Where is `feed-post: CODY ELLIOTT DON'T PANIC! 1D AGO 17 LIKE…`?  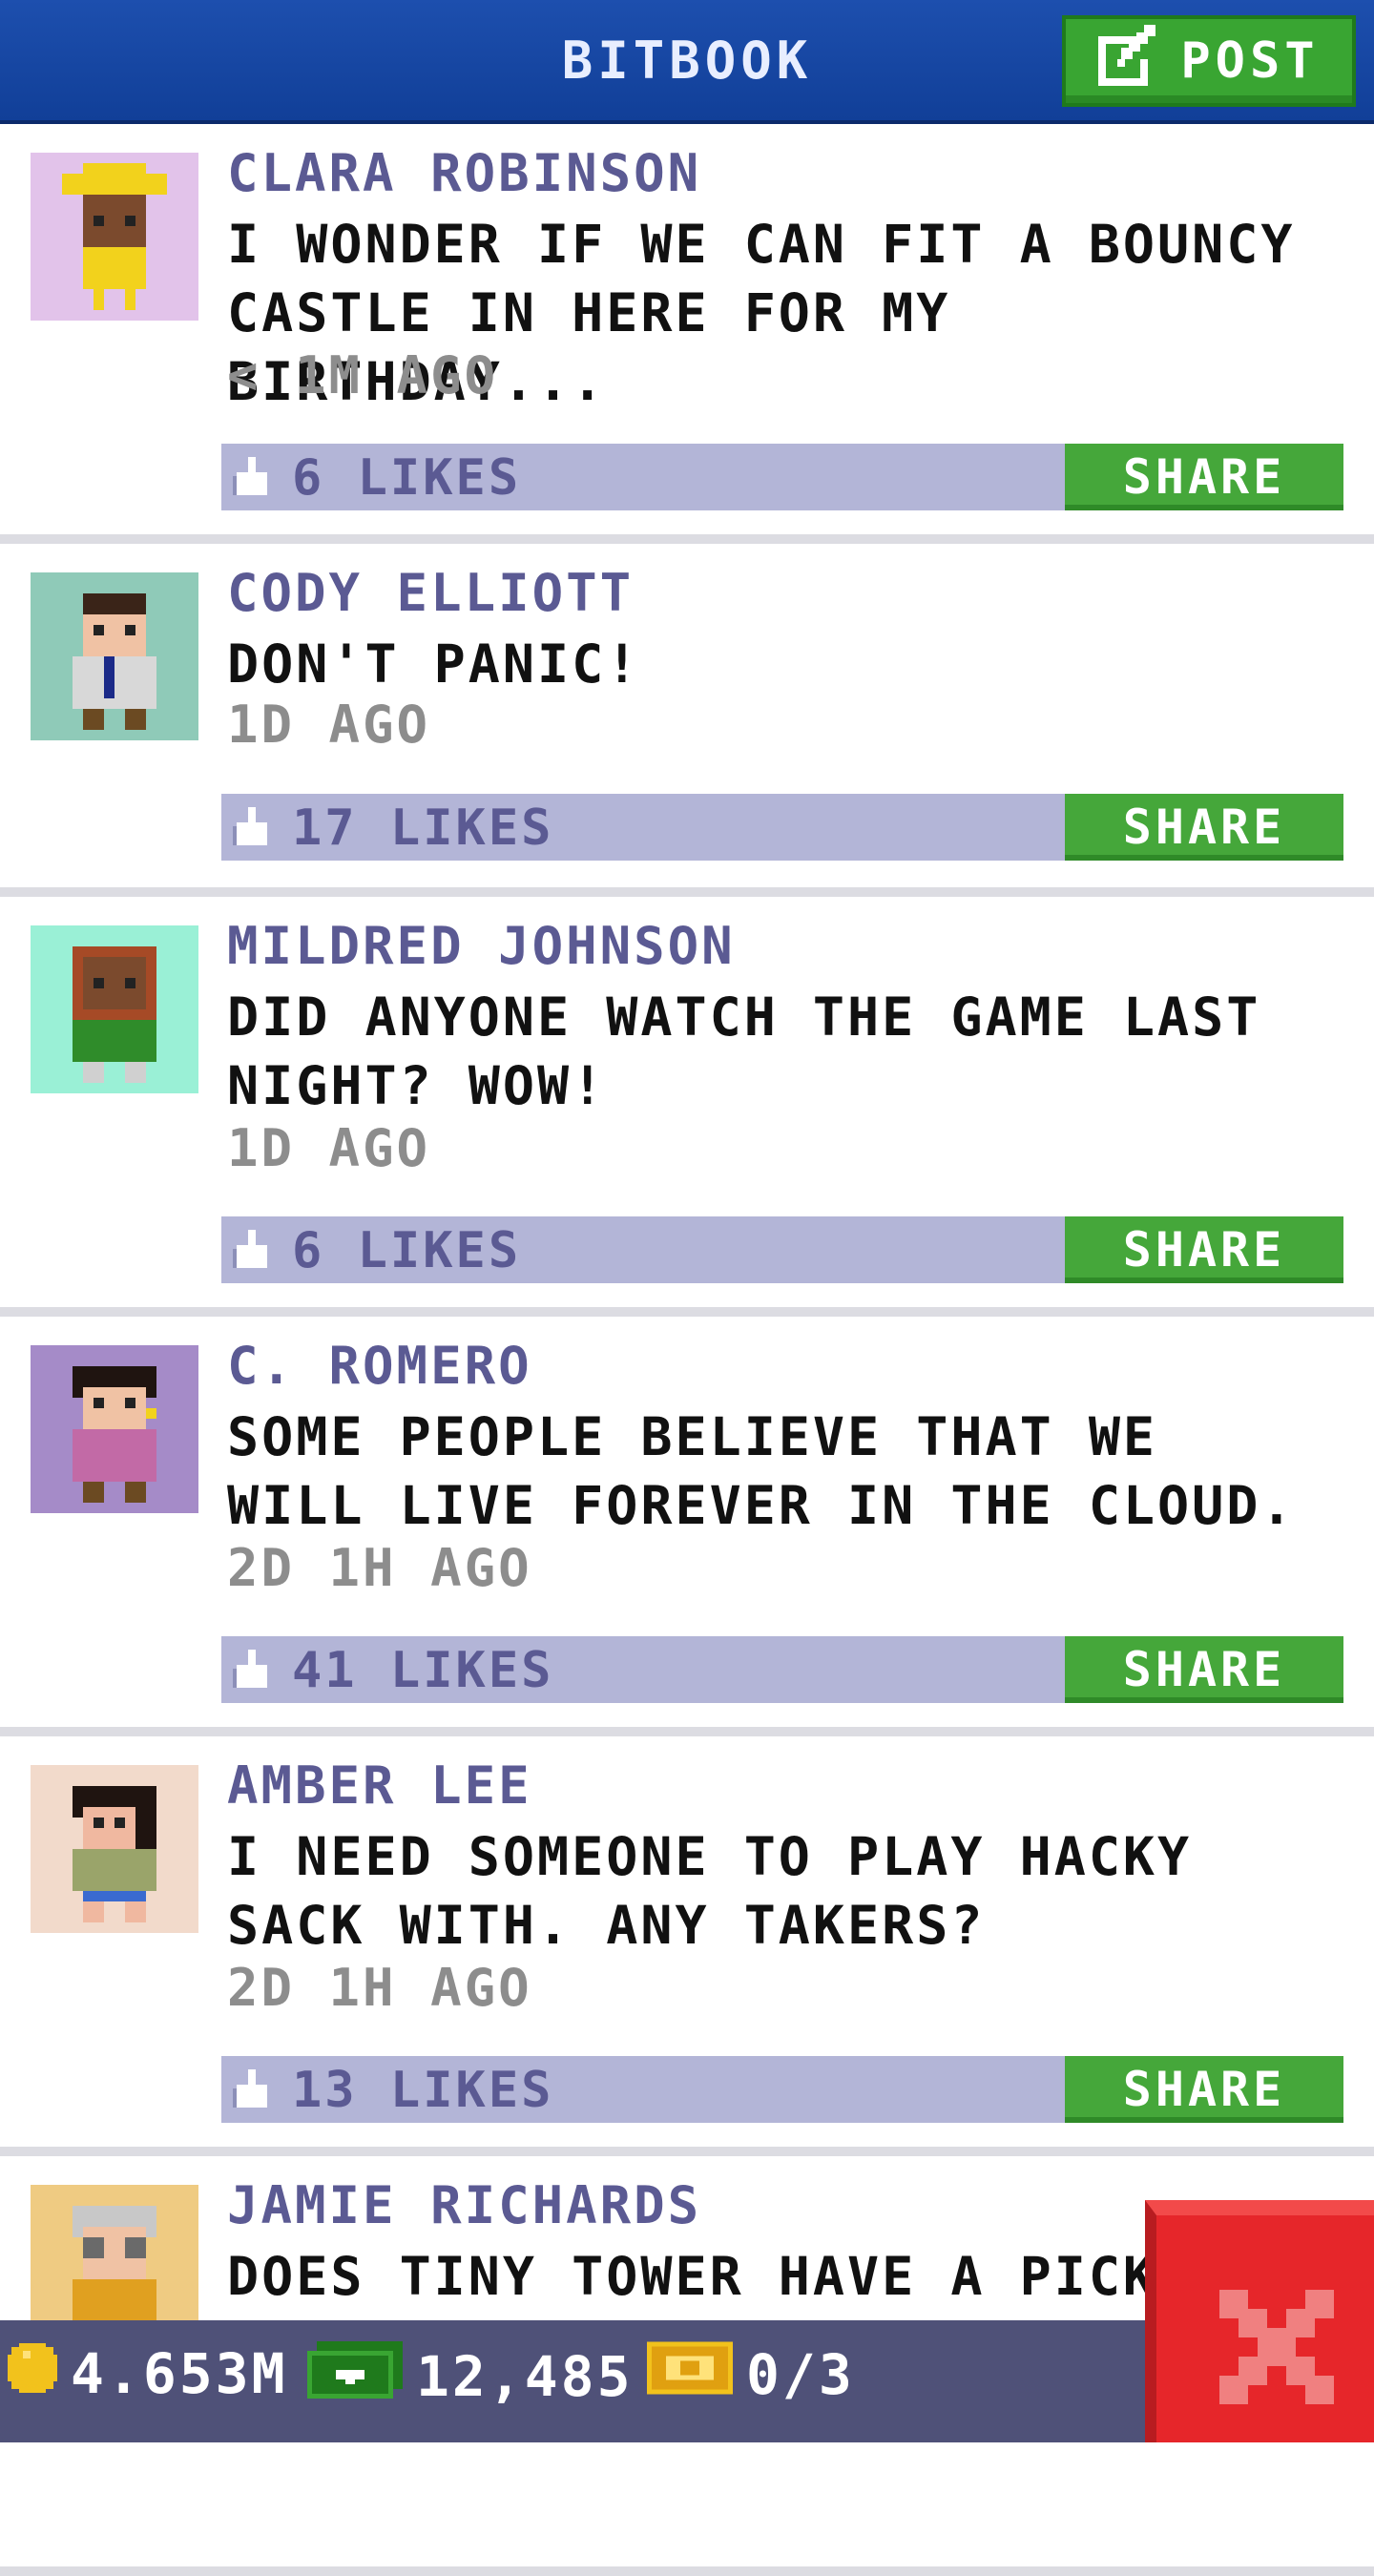 feed-post: CODY ELLIOTT DON'T PANIC! 1D AGO 17 LIKE… is located at coordinates (687, 720).